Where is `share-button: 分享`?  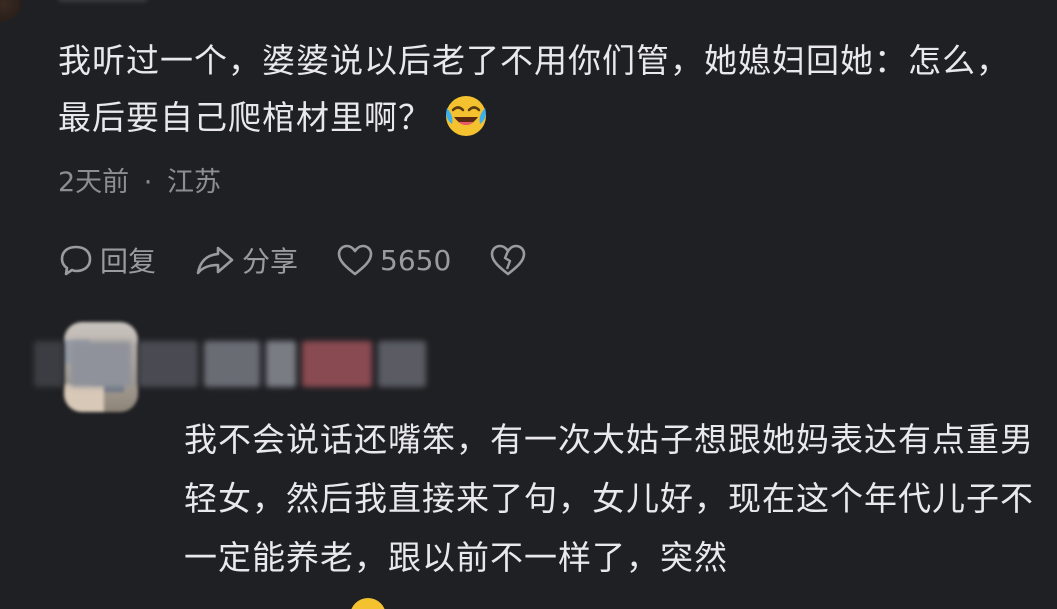 share-button: 分享 is located at coordinates (246, 260).